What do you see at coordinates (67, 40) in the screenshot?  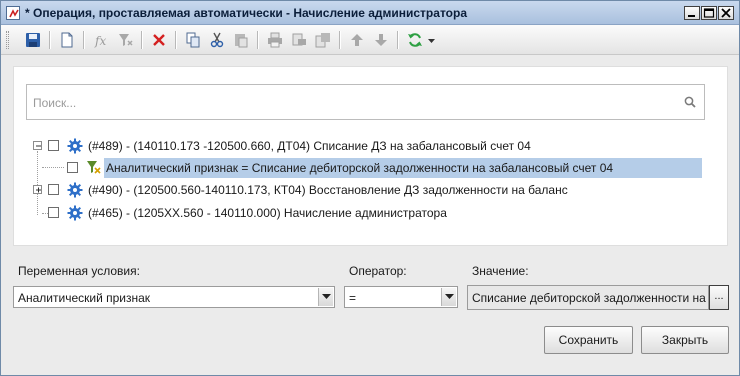 I see `new-document-icon` at bounding box center [67, 40].